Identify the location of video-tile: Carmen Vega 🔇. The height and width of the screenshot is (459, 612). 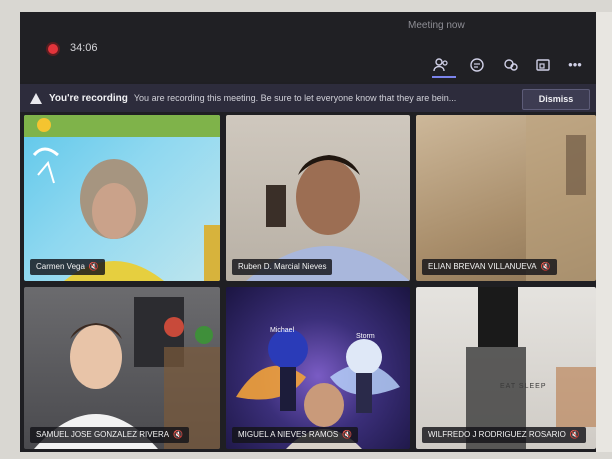
(122, 198).